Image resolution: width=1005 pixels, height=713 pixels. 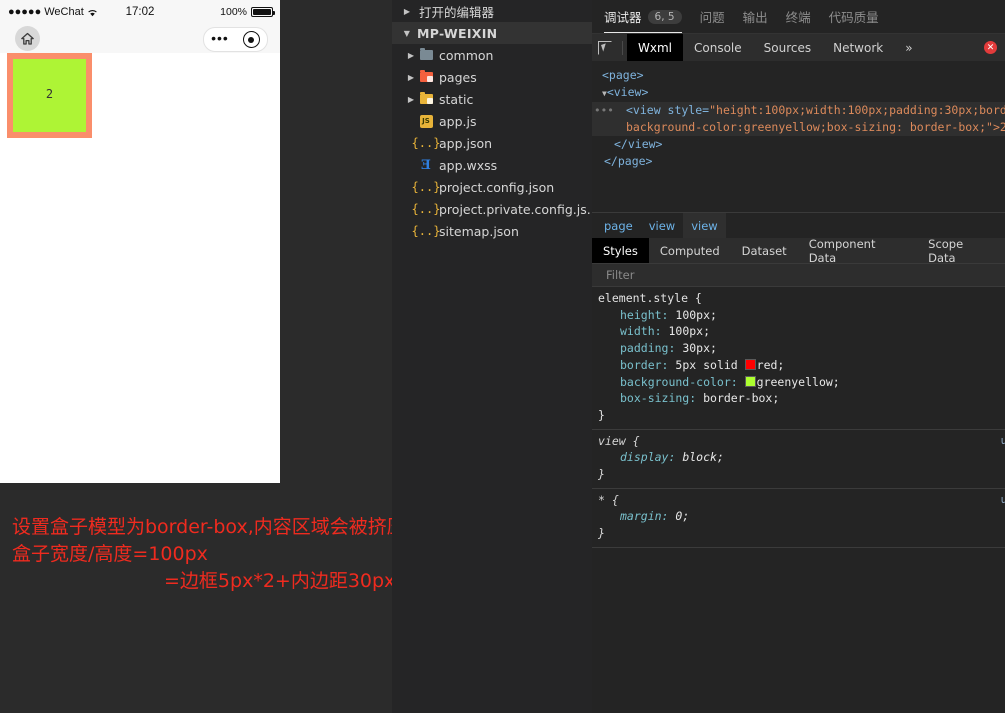 I want to click on tab-scope-data: Scope Data, so click(x=961, y=251).